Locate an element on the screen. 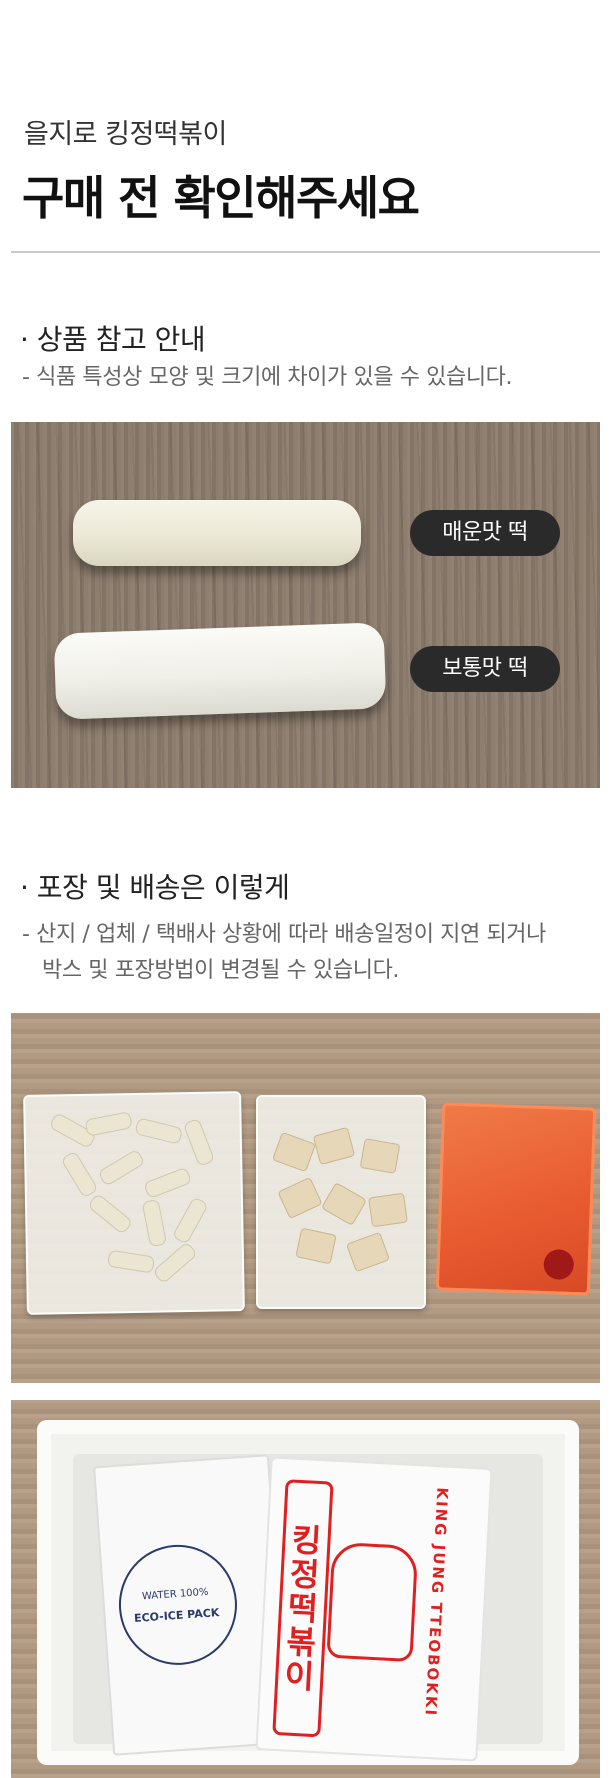 The image size is (610, 1778). section-heading-packaging: · 포장 및 배송은 이렇게 is located at coordinates (155, 887).